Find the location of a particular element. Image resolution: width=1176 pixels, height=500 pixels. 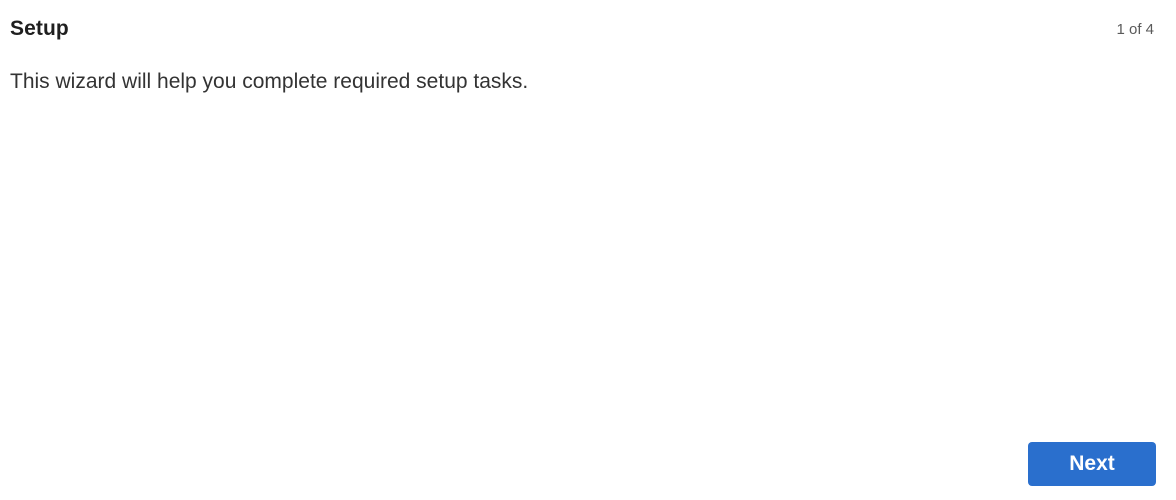

step-counter: 1 of 4 is located at coordinates (1135, 29).